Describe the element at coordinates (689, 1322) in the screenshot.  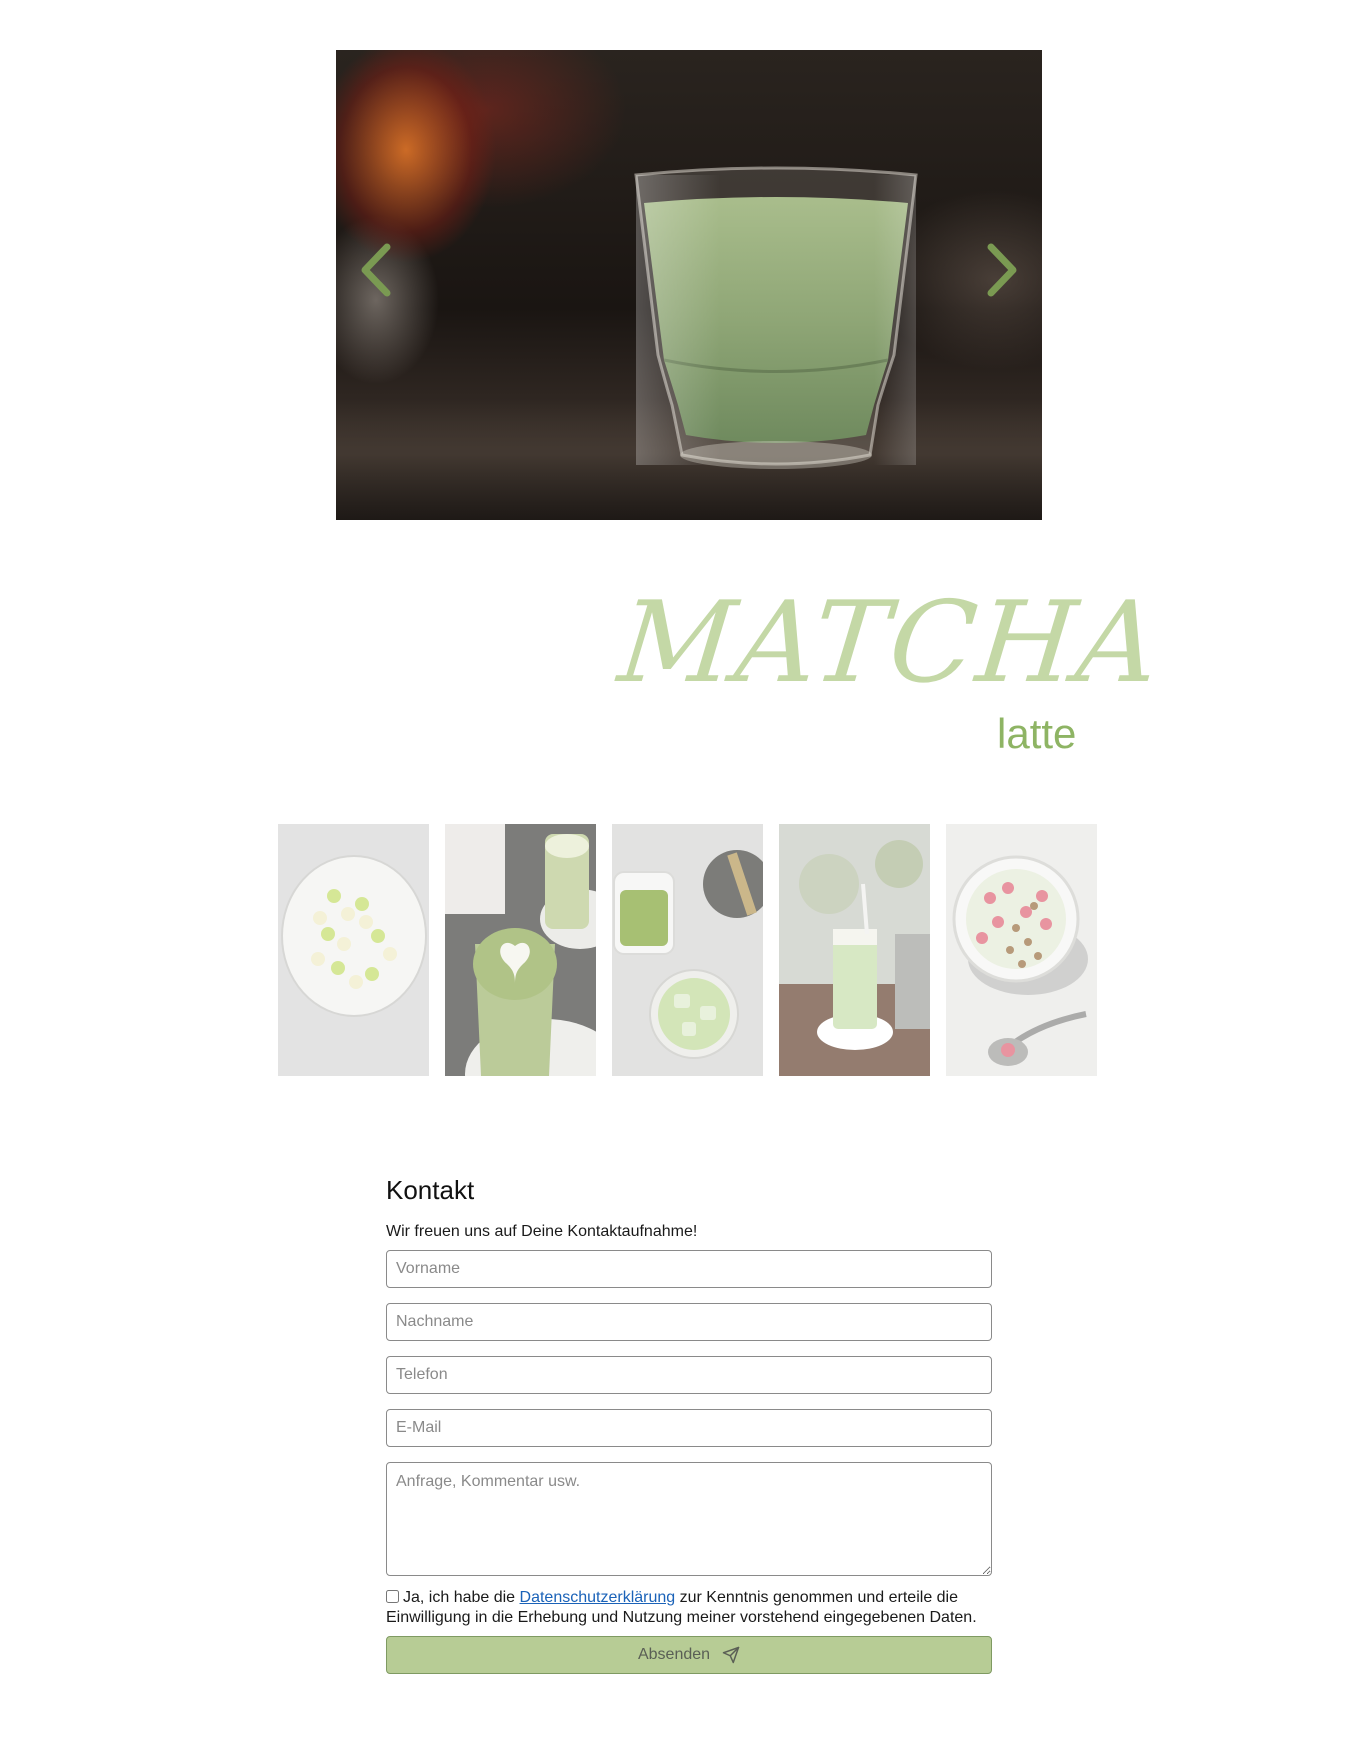
I see `last-name-input` at that location.